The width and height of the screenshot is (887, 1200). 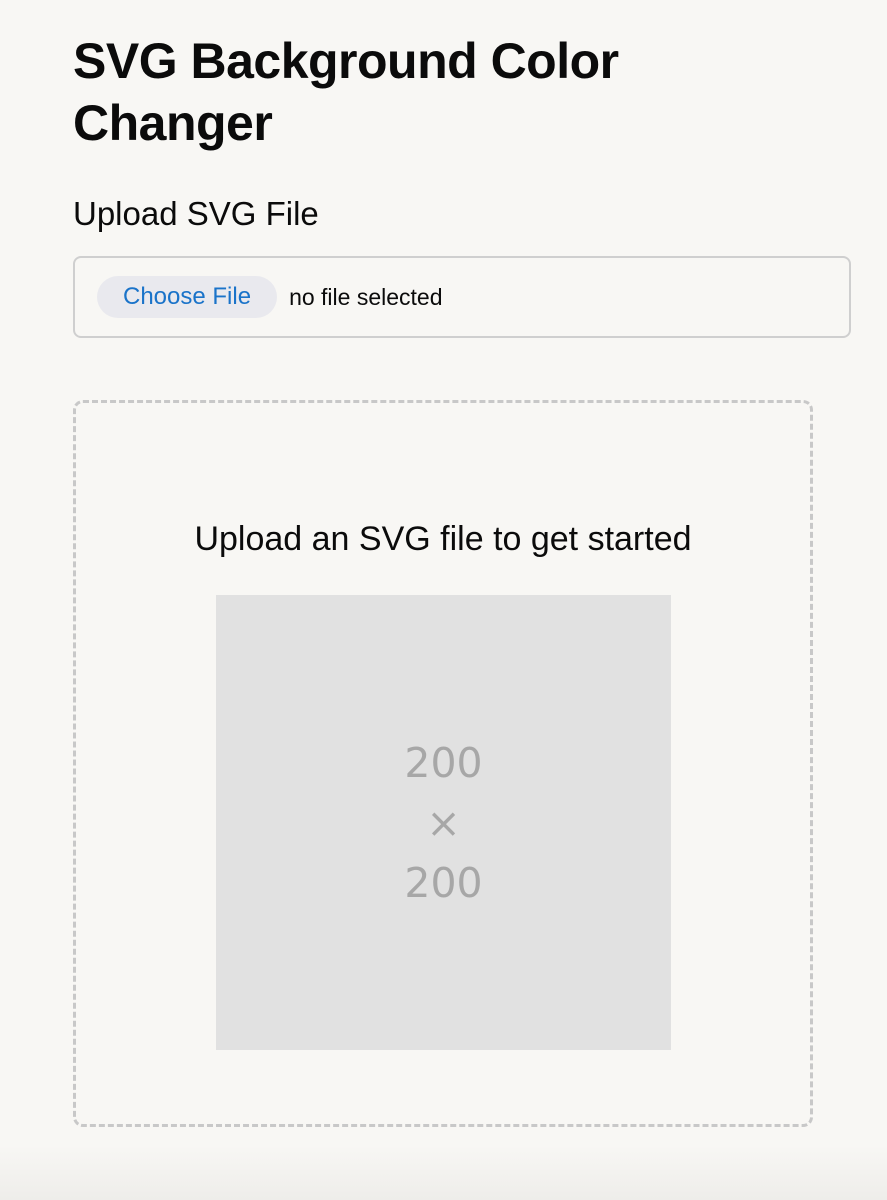 I want to click on svg-file-input: Choose File no file selected, so click(x=462, y=297).